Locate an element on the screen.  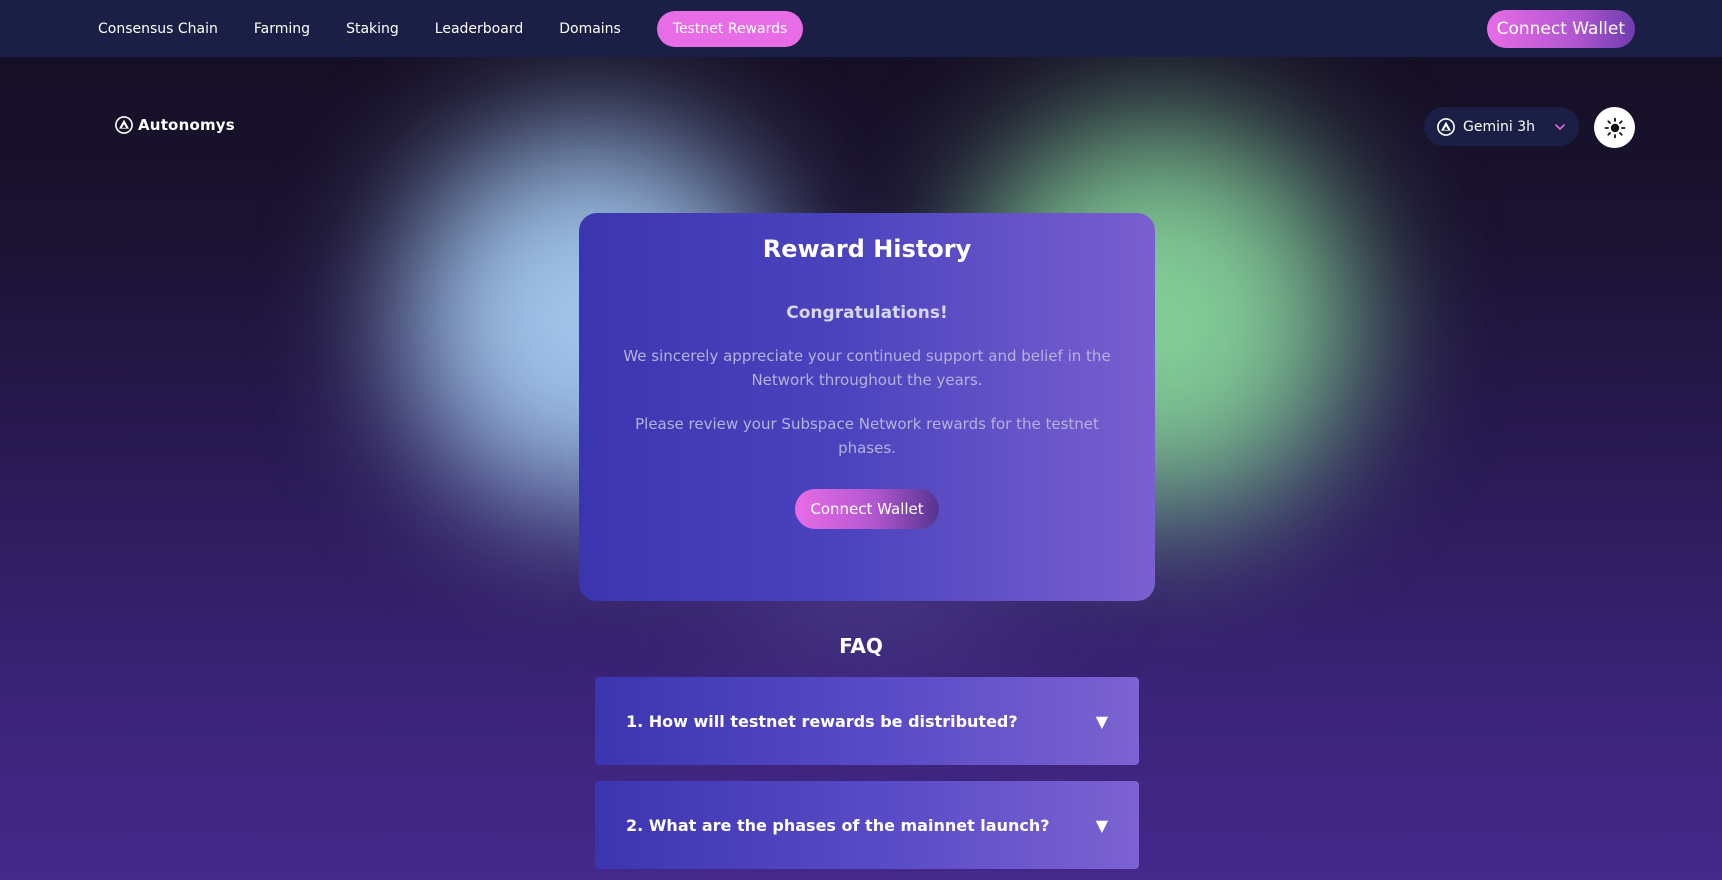
congratulations-heading: Congratulations! is located at coordinates (867, 313).